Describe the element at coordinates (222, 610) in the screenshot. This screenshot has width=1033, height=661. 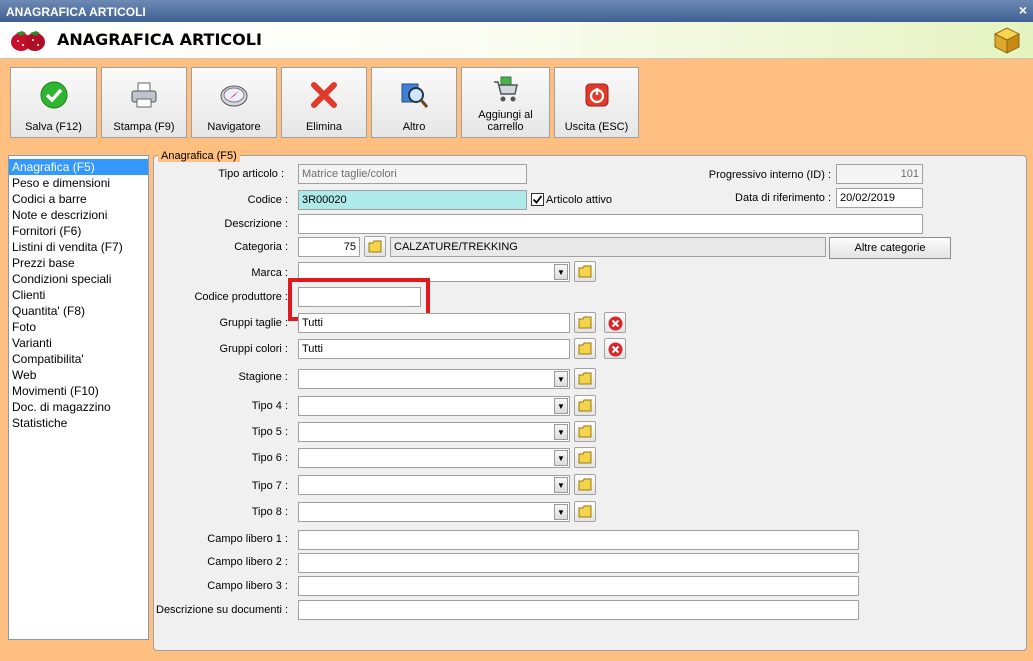
I see `desc-documenti-label: Descrizione su documenti :` at that location.